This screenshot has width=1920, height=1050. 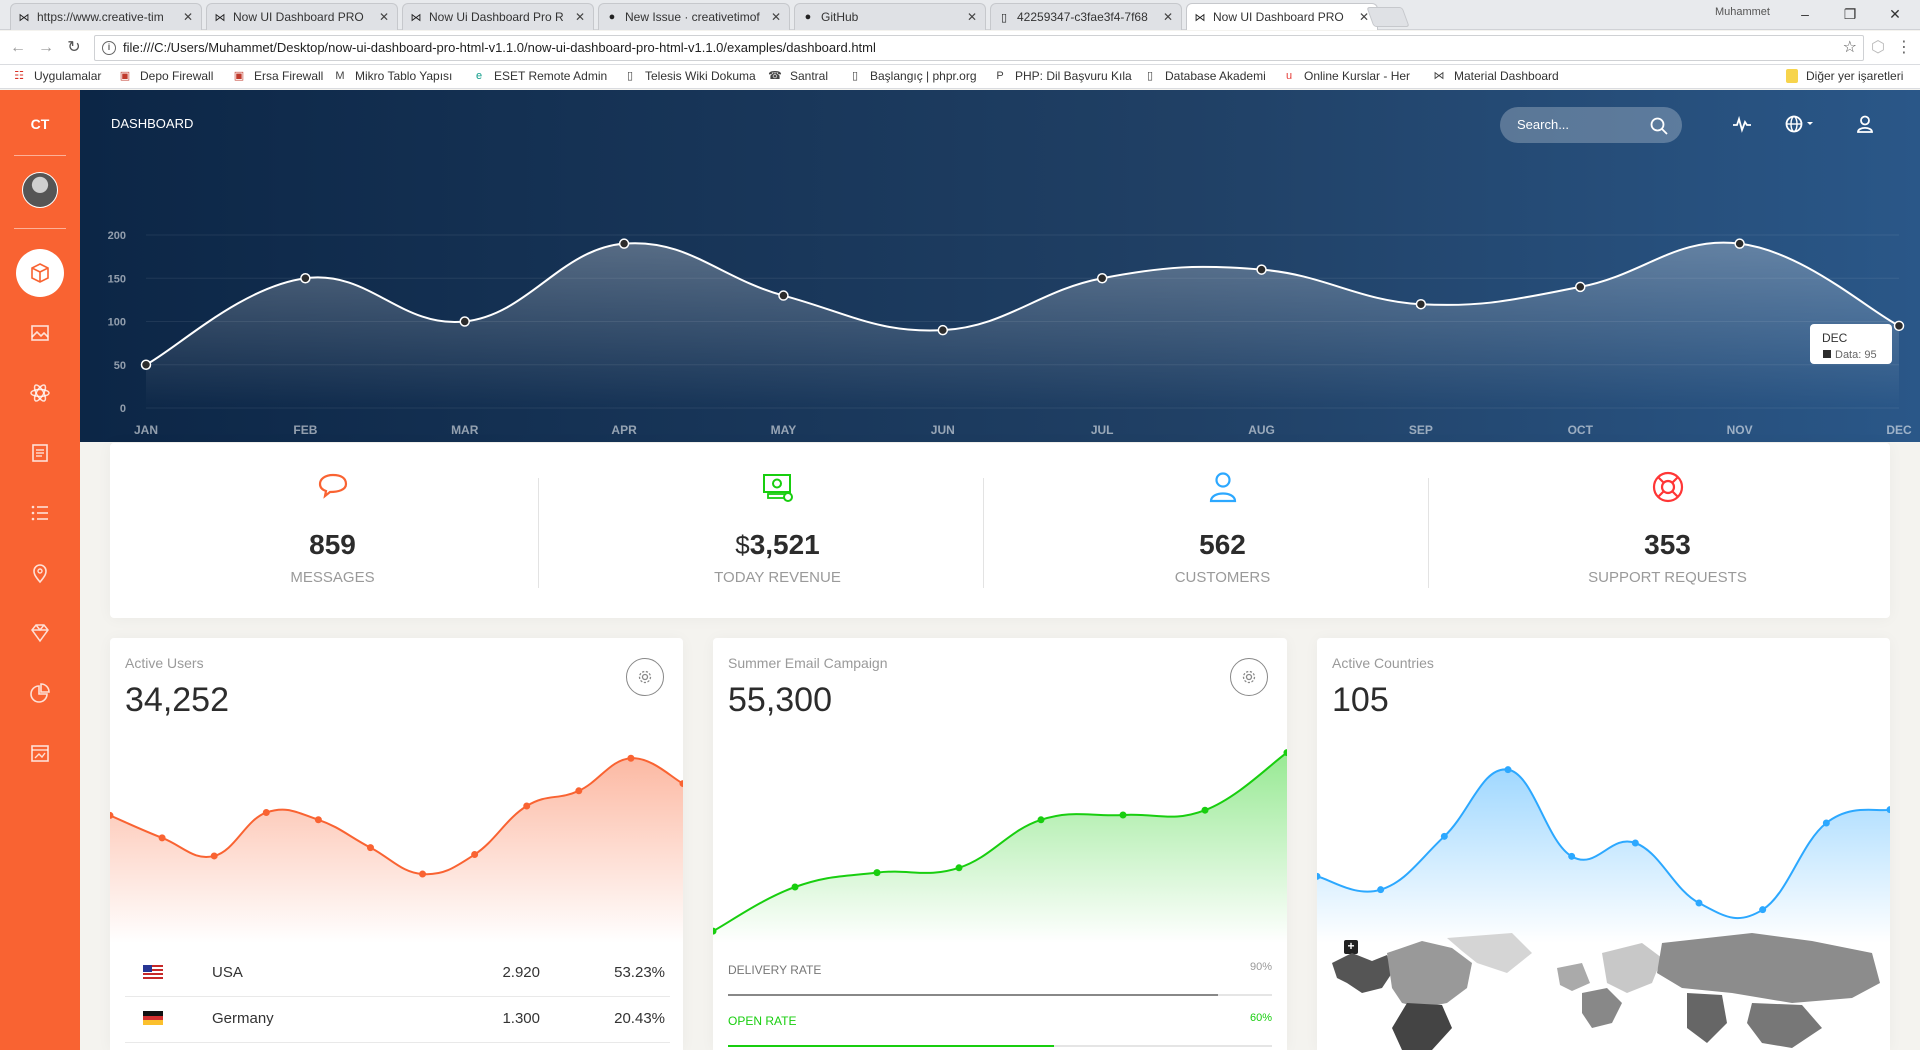 I want to click on x-tick-label: JAN, so click(x=146, y=430).